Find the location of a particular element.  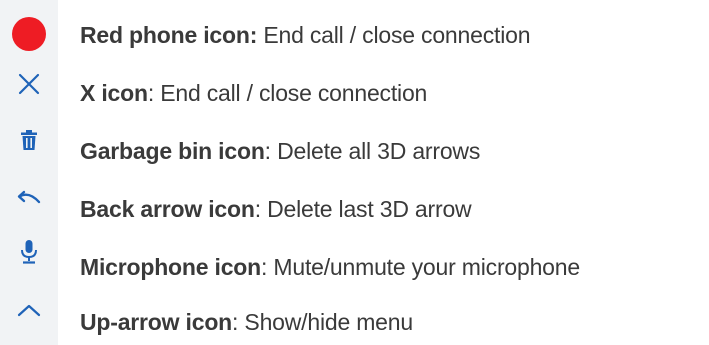

red-phone-icon is located at coordinates (29, 34).